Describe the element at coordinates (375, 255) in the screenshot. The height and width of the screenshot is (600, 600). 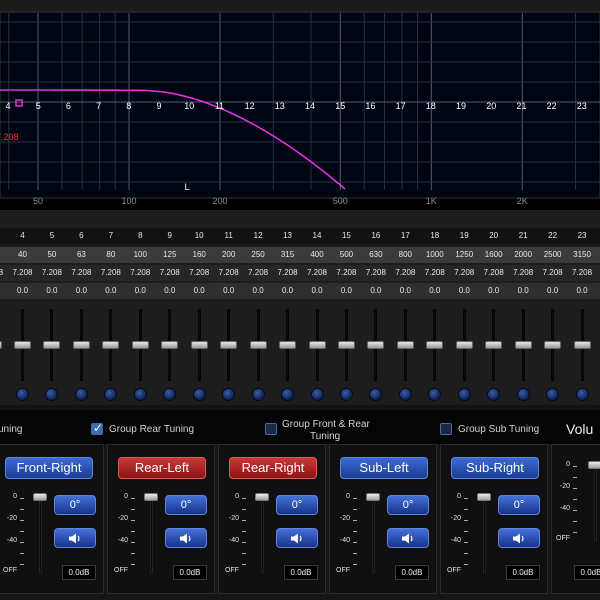
I see `band-frequency-cell: 630` at that location.